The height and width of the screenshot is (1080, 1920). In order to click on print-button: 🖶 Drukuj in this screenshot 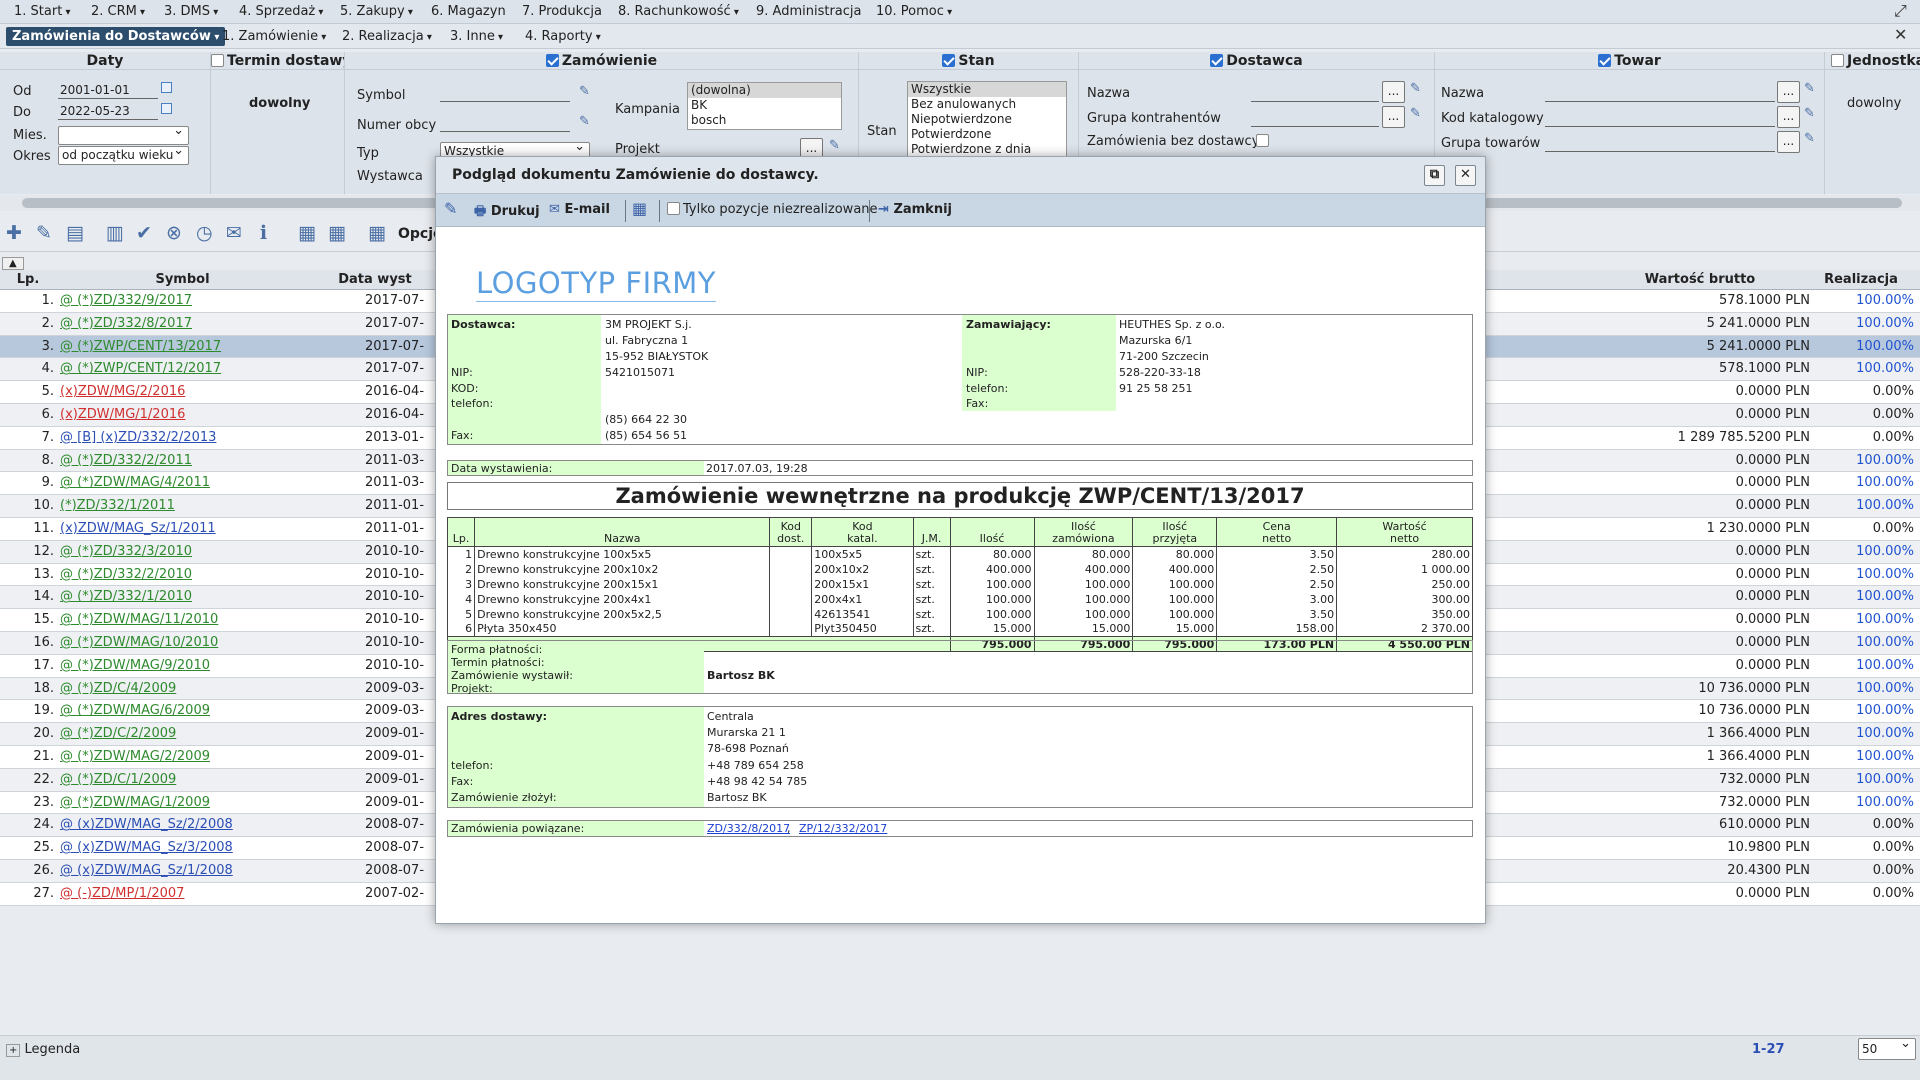, I will do `click(507, 213)`.